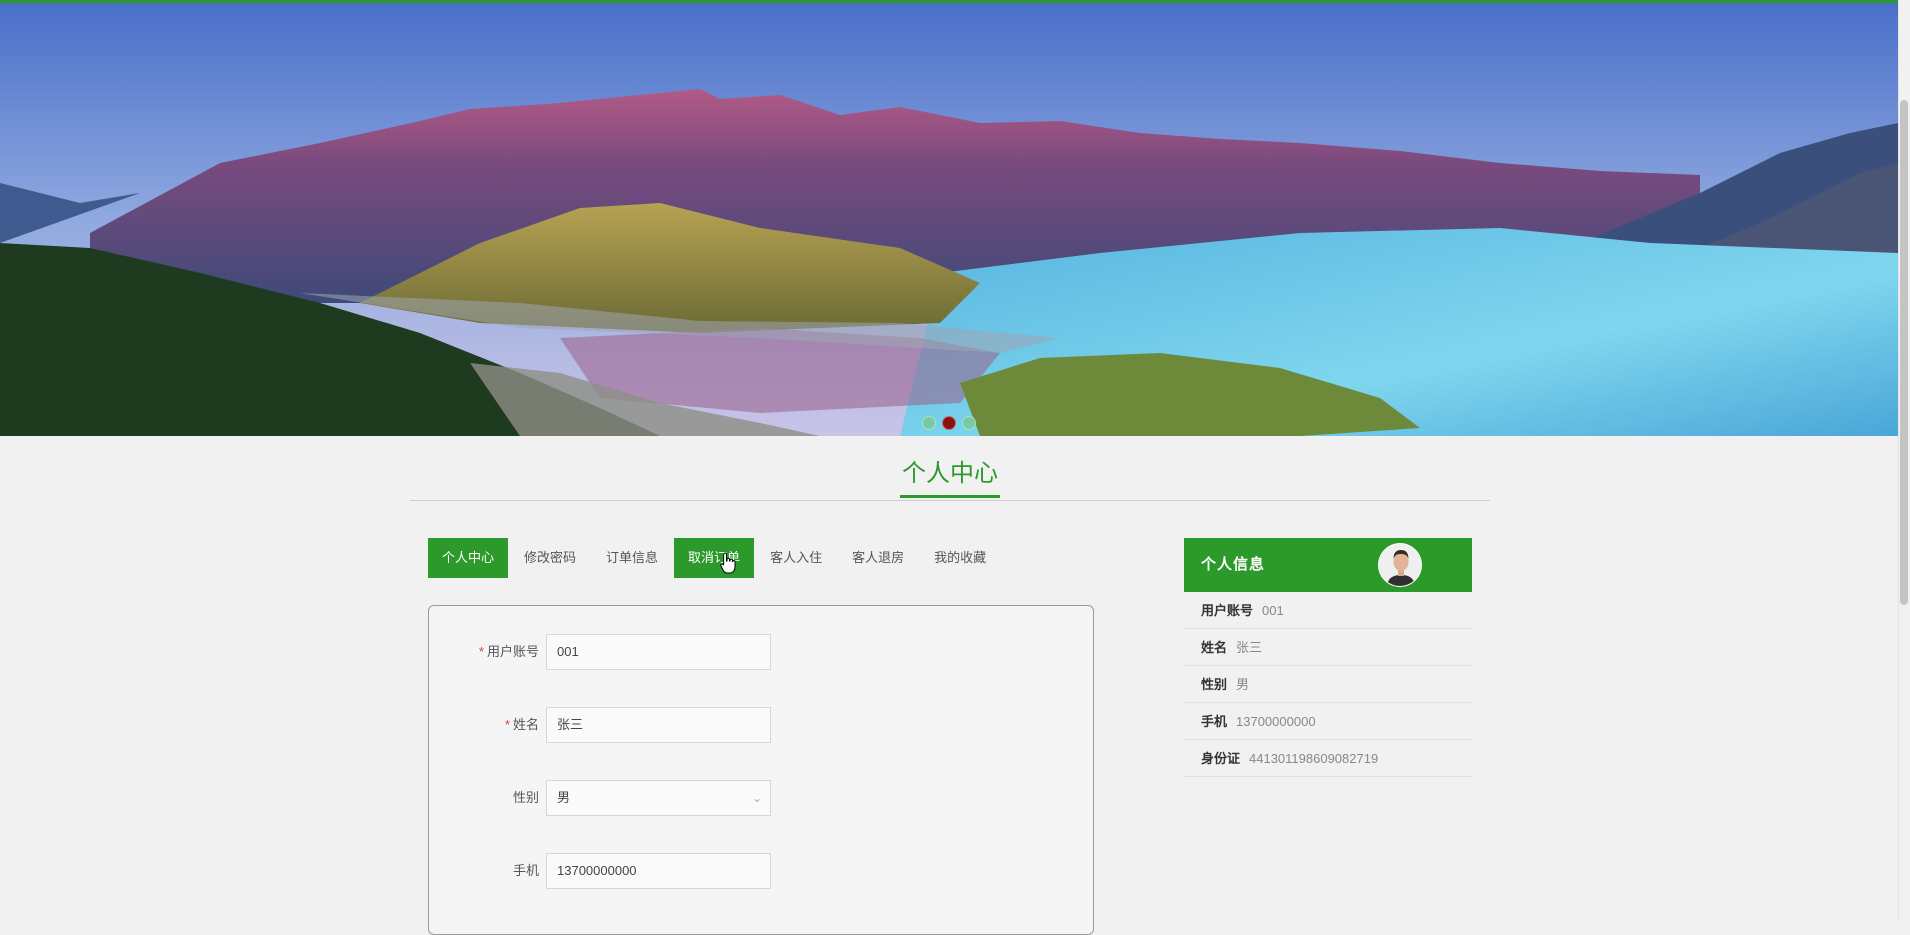 The height and width of the screenshot is (935, 1910). What do you see at coordinates (468, 558) in the screenshot?
I see `tab-profile-center: 个人中心` at bounding box center [468, 558].